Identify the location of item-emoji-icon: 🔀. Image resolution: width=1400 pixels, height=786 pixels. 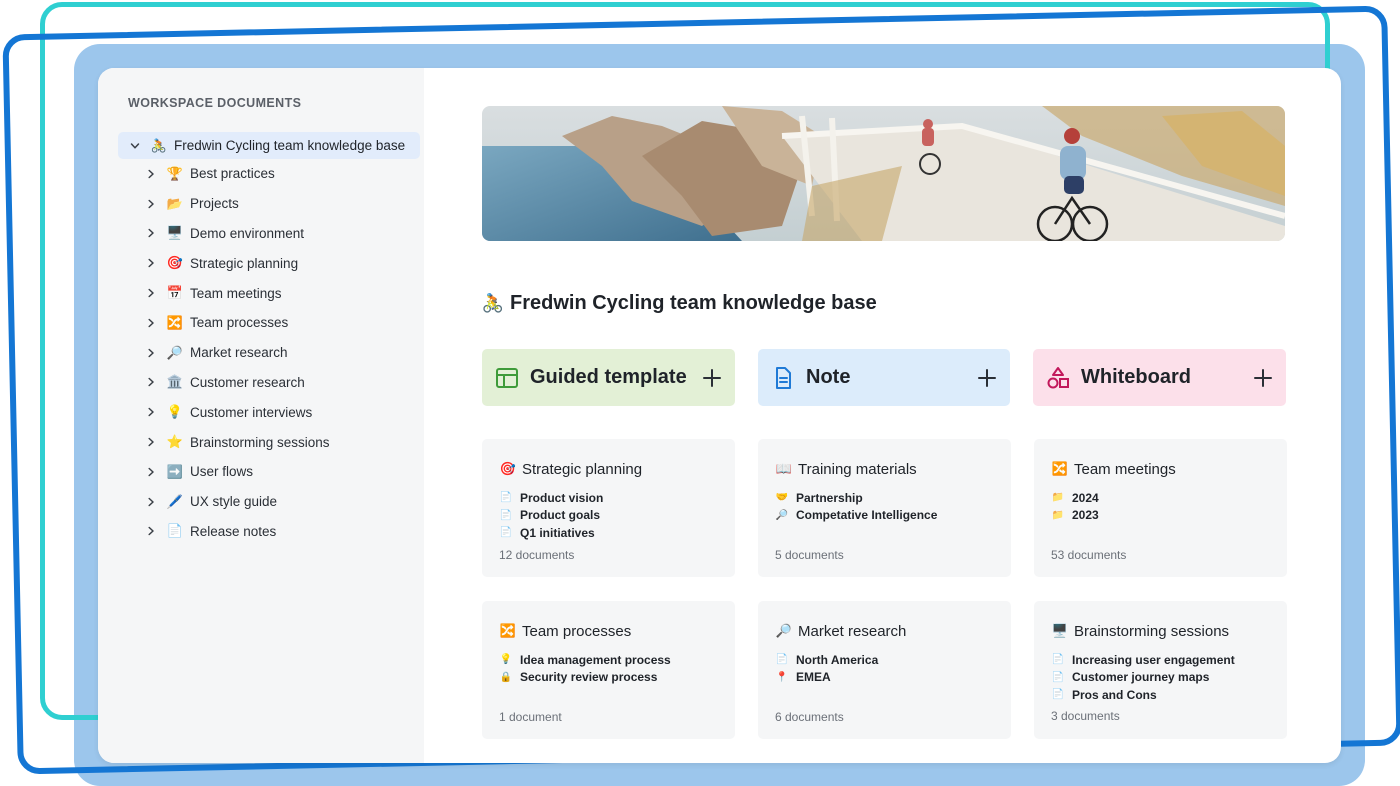
(175, 322).